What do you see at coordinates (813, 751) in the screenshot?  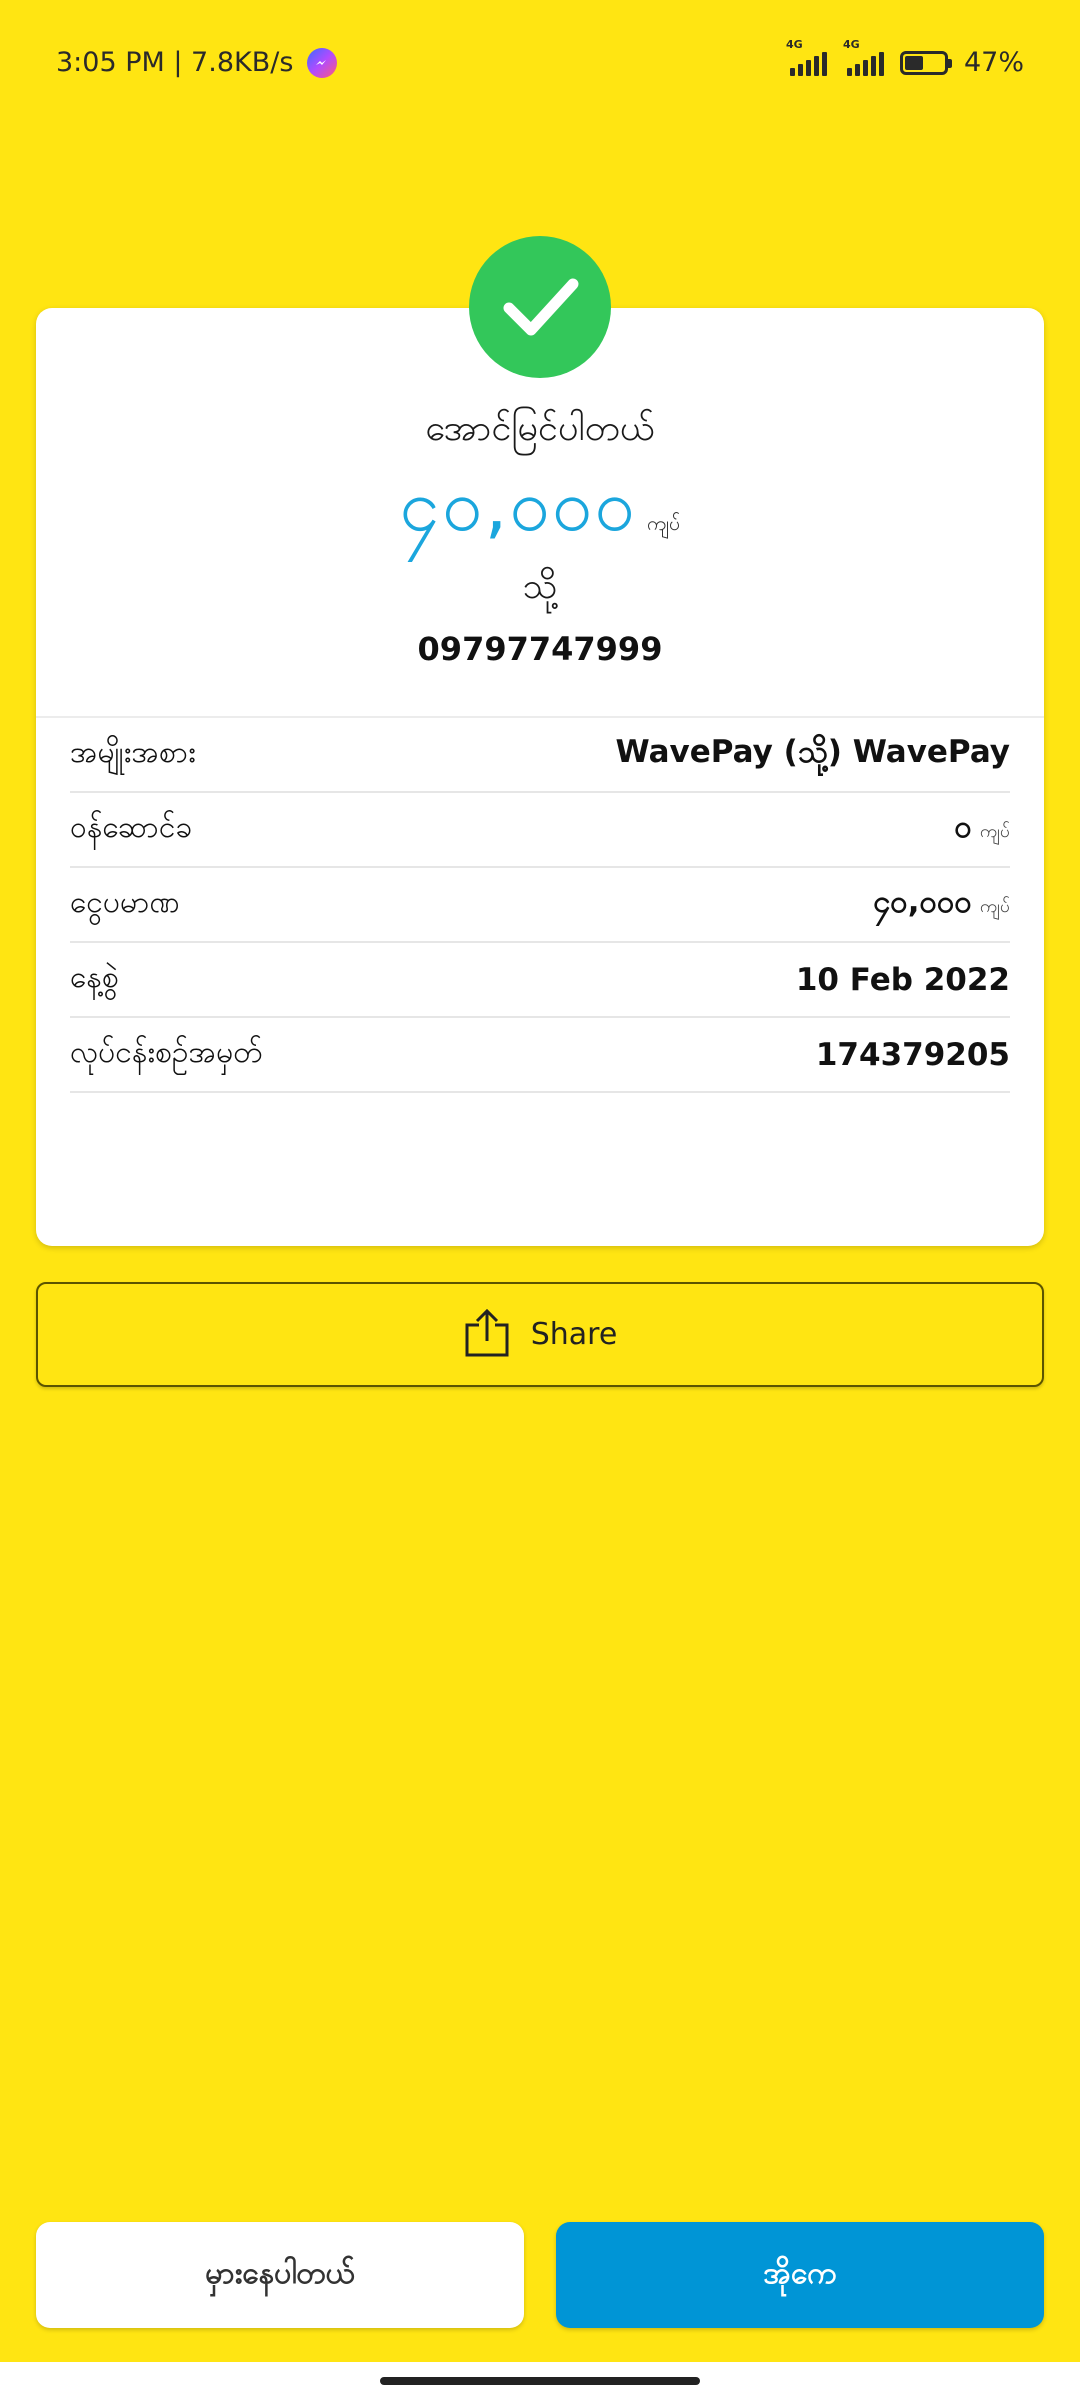 I see `detail-value-text: WavePay (သို့) WavePay` at bounding box center [813, 751].